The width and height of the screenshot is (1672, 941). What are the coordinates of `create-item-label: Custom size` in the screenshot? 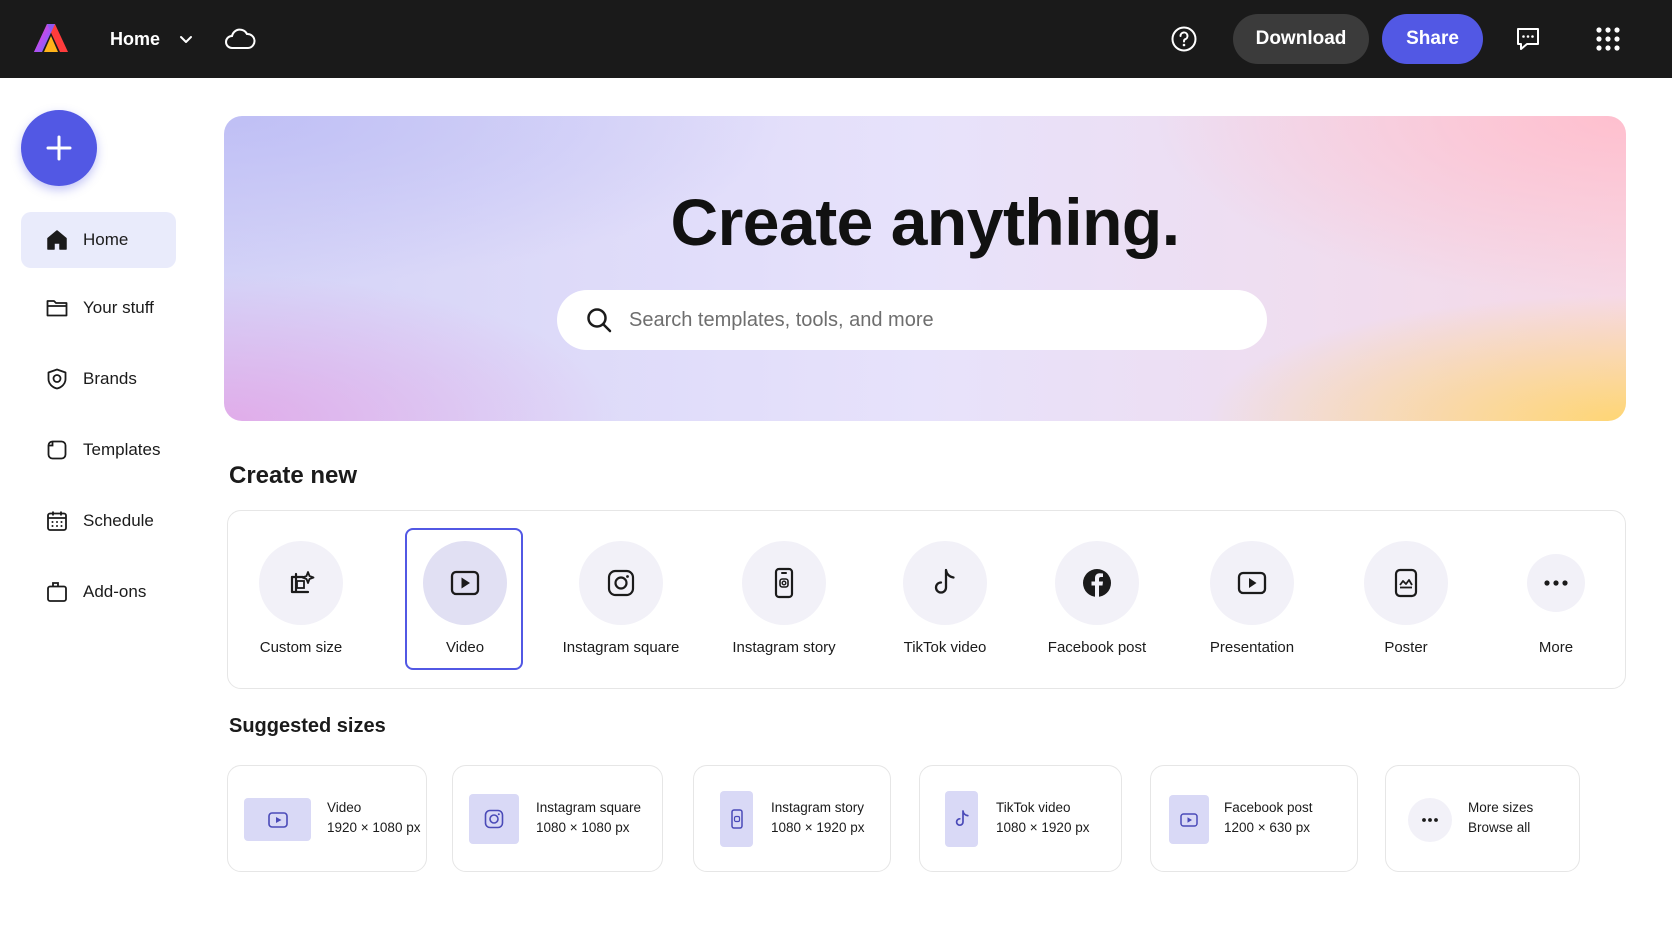 It's located at (301, 647).